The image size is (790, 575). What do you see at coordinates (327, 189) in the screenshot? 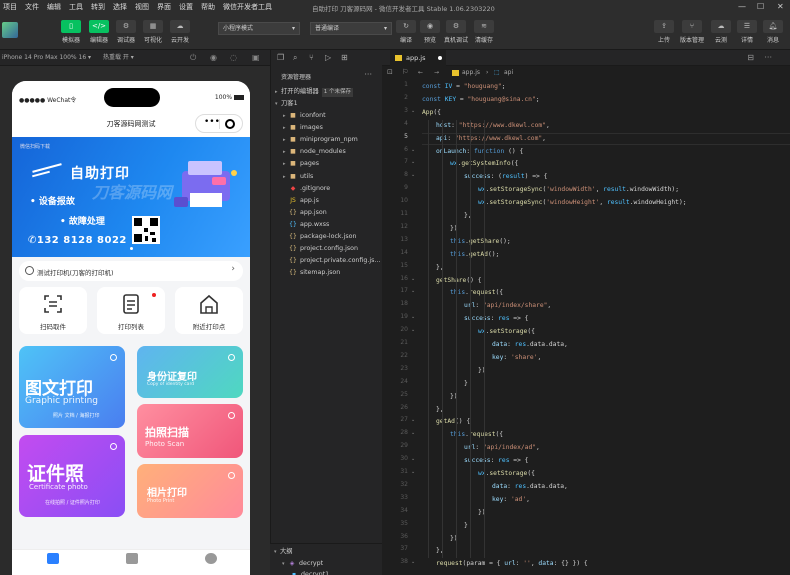
I see `file-tree-item: ◆ .gitignore` at bounding box center [327, 189].